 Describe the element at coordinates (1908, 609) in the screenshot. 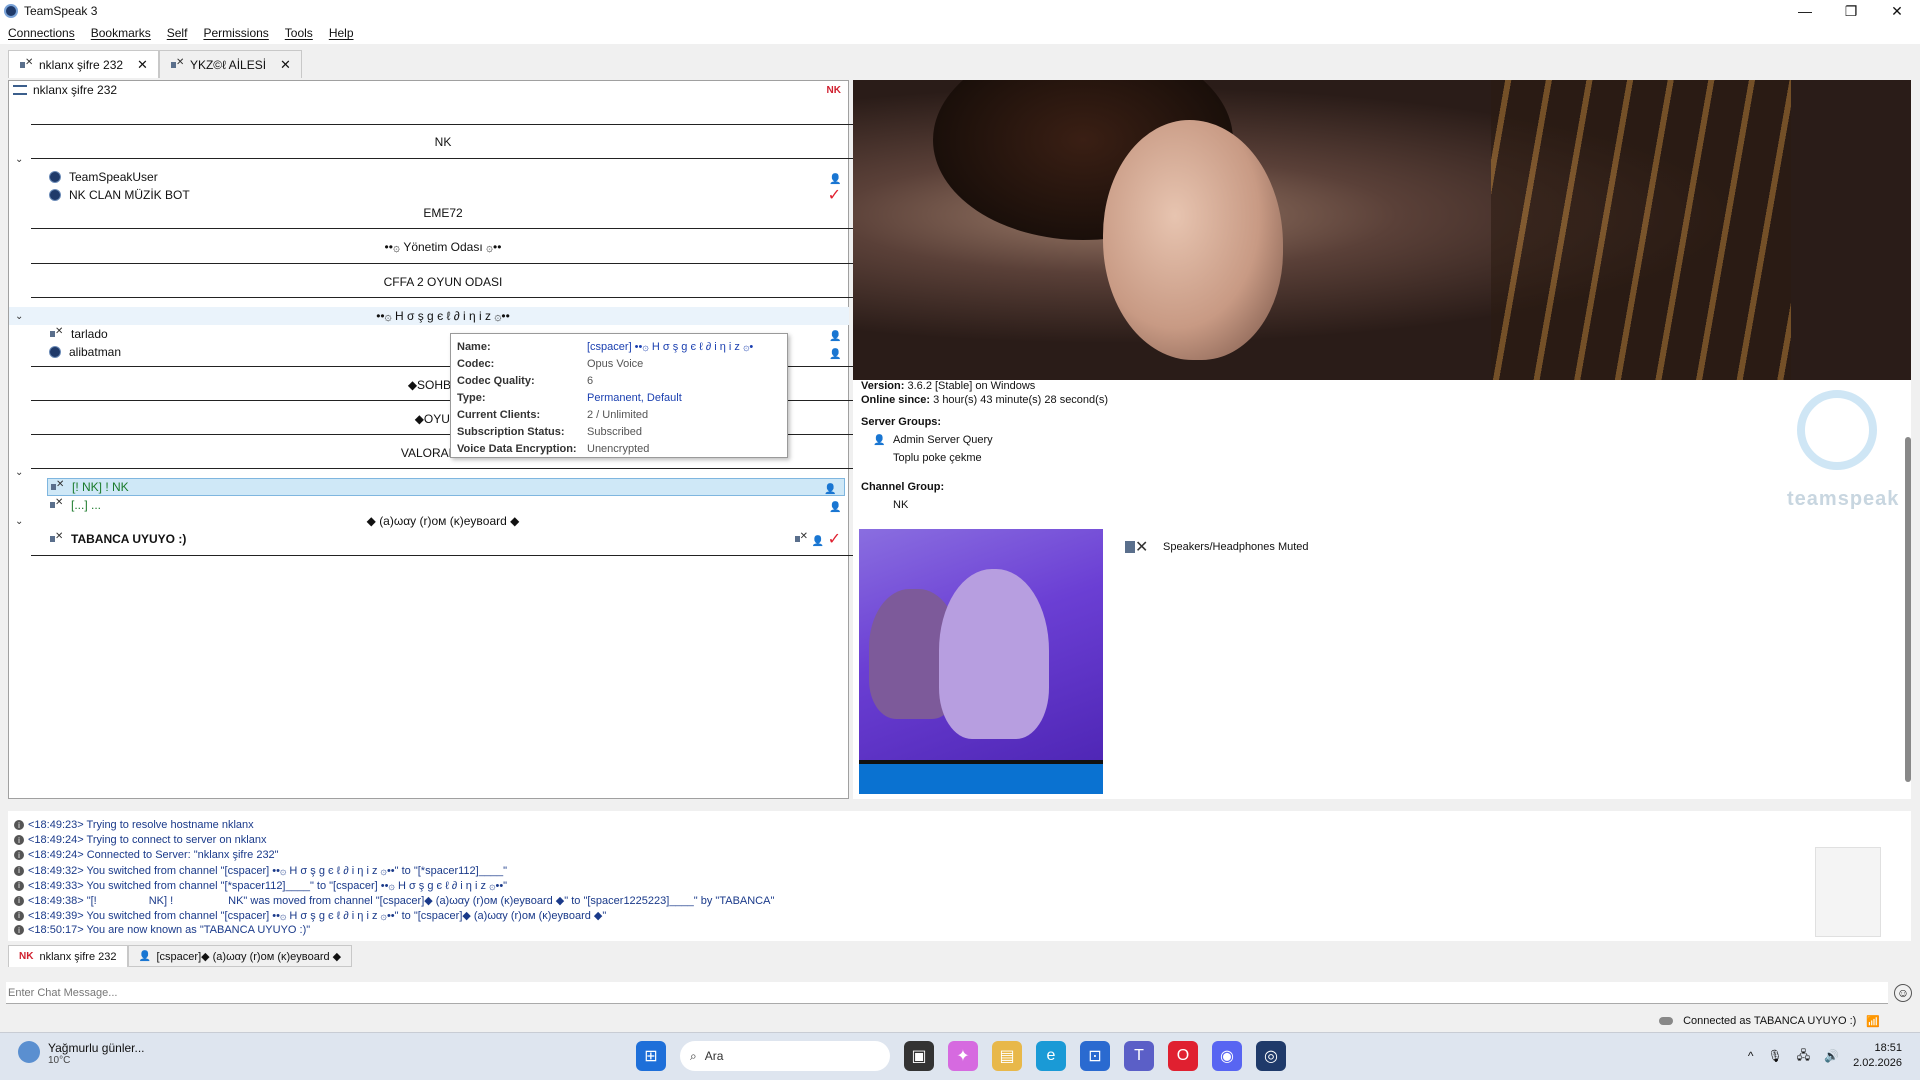

I see `info-scrollbar` at that location.